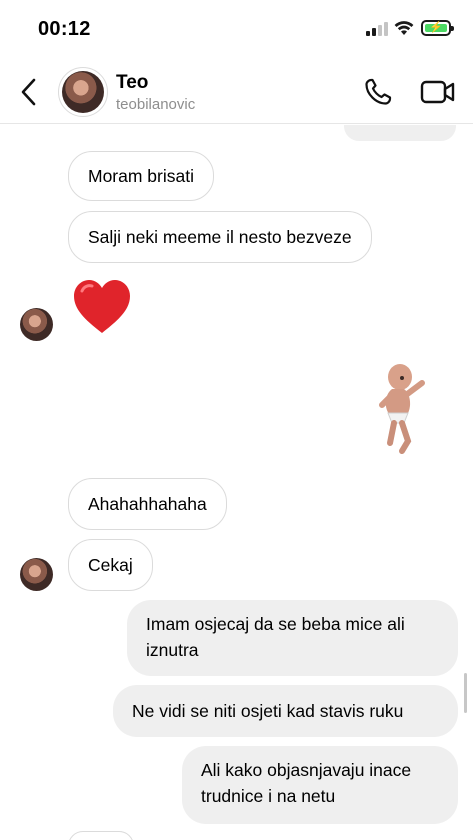 This screenshot has width=473, height=840. Describe the element at coordinates (401, 409) in the screenshot. I see `dancing-baby-sticker` at that location.